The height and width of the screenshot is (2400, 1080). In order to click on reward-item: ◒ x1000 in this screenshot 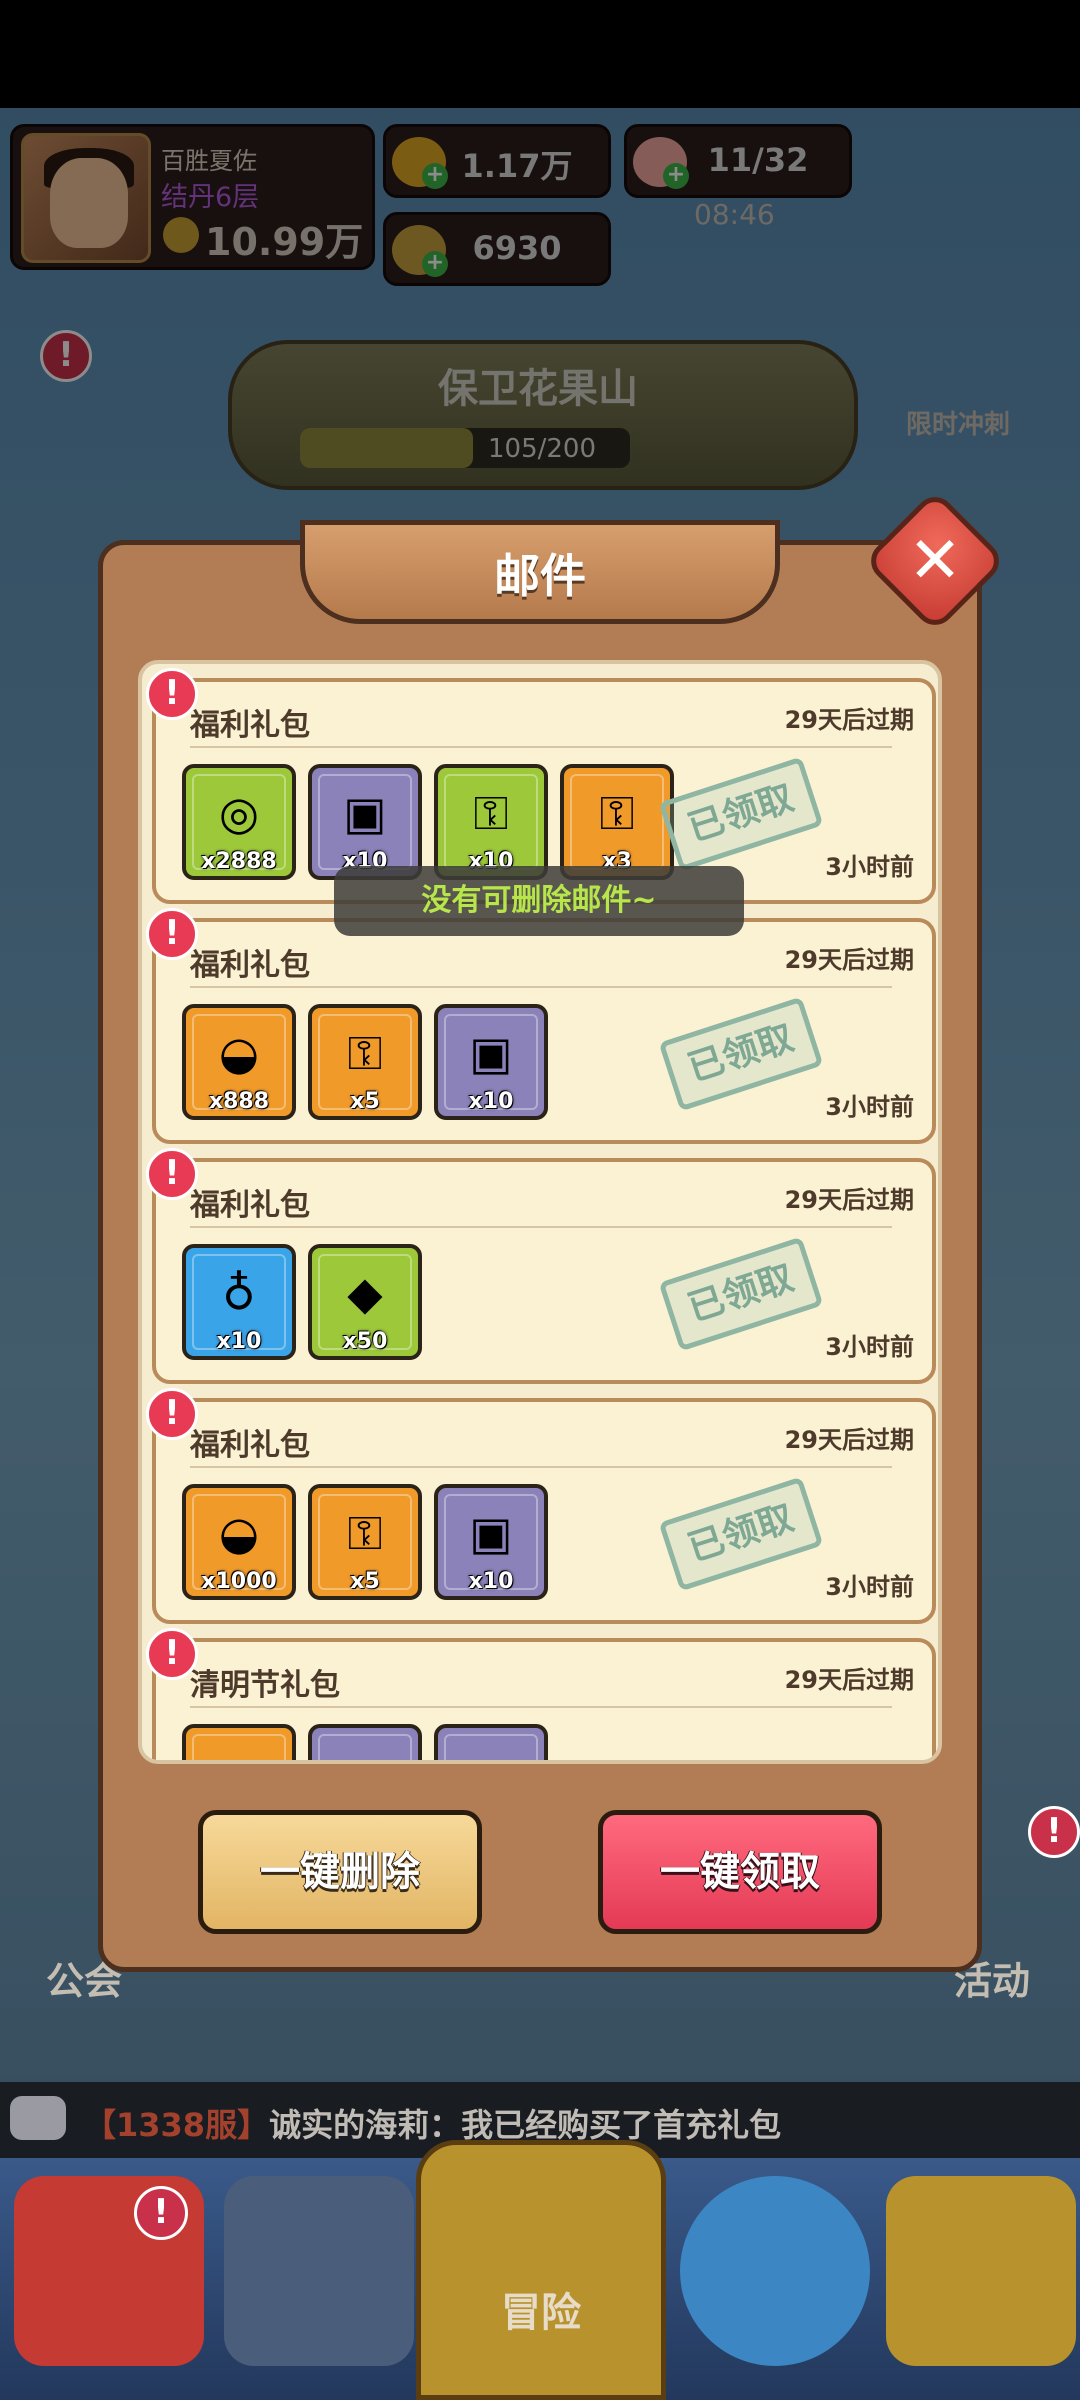, I will do `click(239, 1542)`.